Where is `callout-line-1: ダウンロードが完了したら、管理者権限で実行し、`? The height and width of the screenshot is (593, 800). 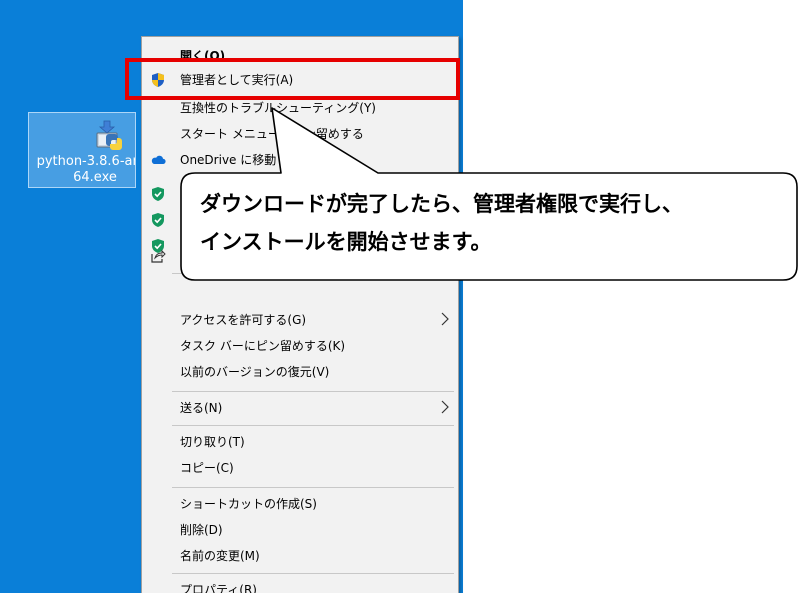
callout-line-1: ダウンロードが完了したら、管理者権限で実行し、 is located at coordinates (441, 204).